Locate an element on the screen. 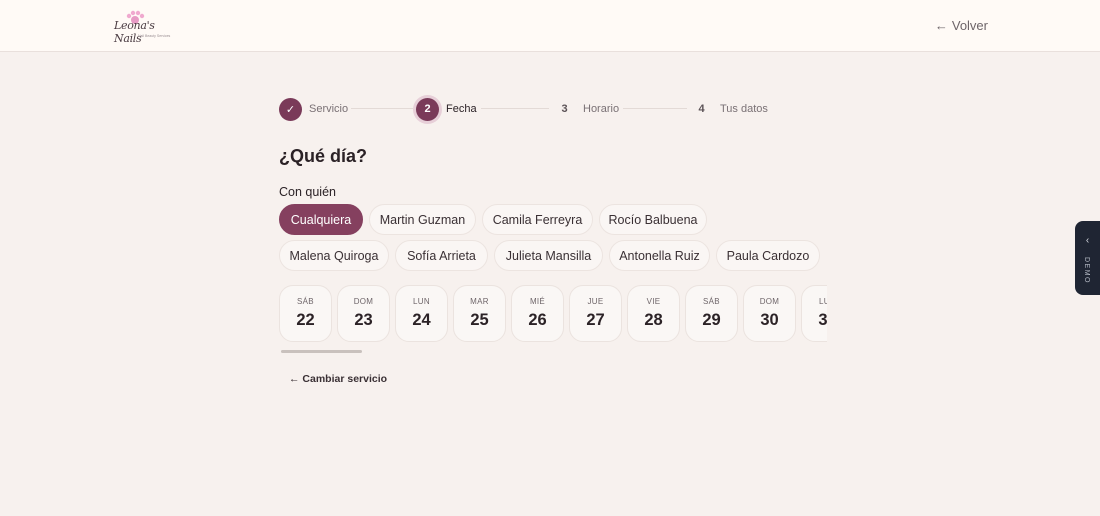 This screenshot has width=1100, height=516. day-card: LUN 24 is located at coordinates (421, 313).